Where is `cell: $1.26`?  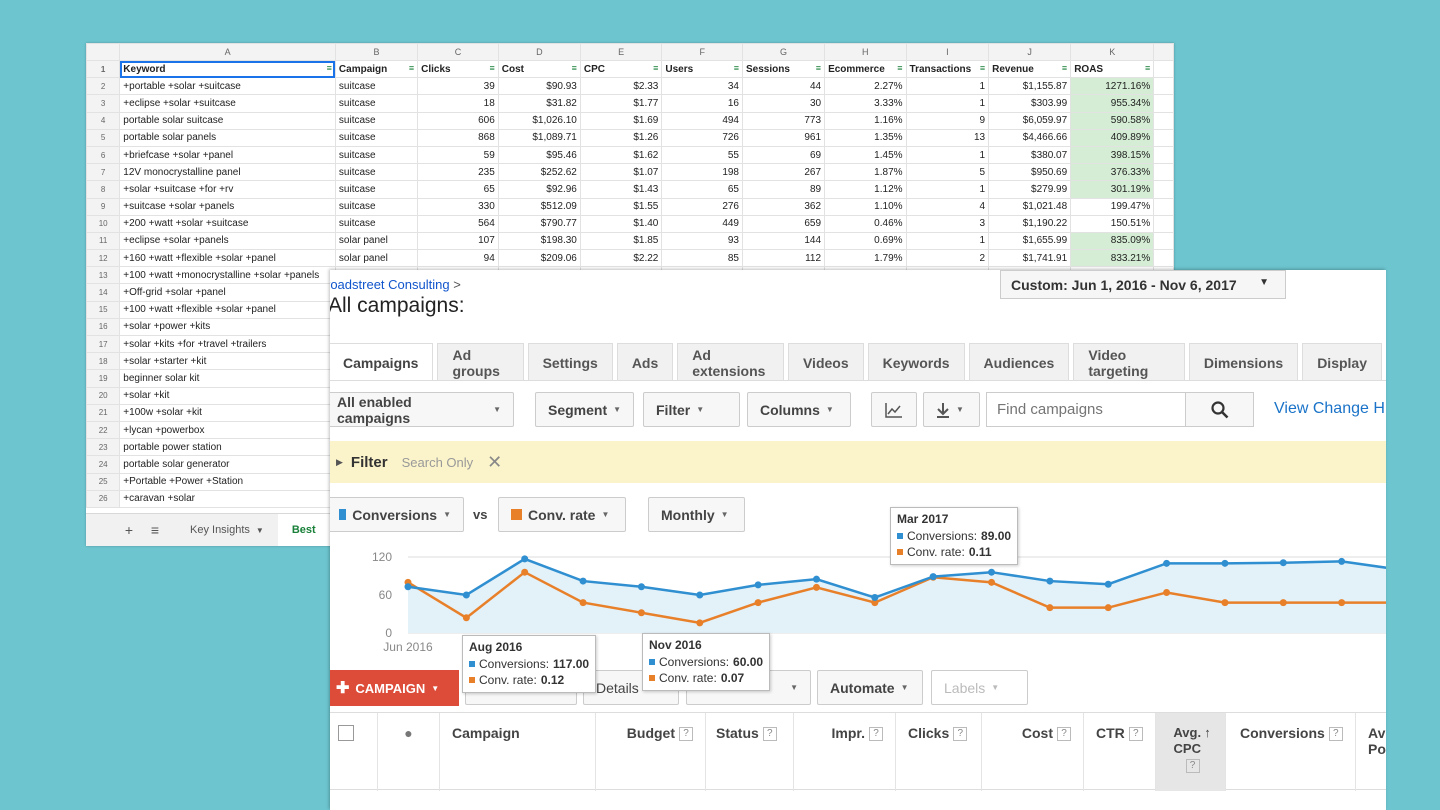
cell: $1.26 is located at coordinates (621, 137).